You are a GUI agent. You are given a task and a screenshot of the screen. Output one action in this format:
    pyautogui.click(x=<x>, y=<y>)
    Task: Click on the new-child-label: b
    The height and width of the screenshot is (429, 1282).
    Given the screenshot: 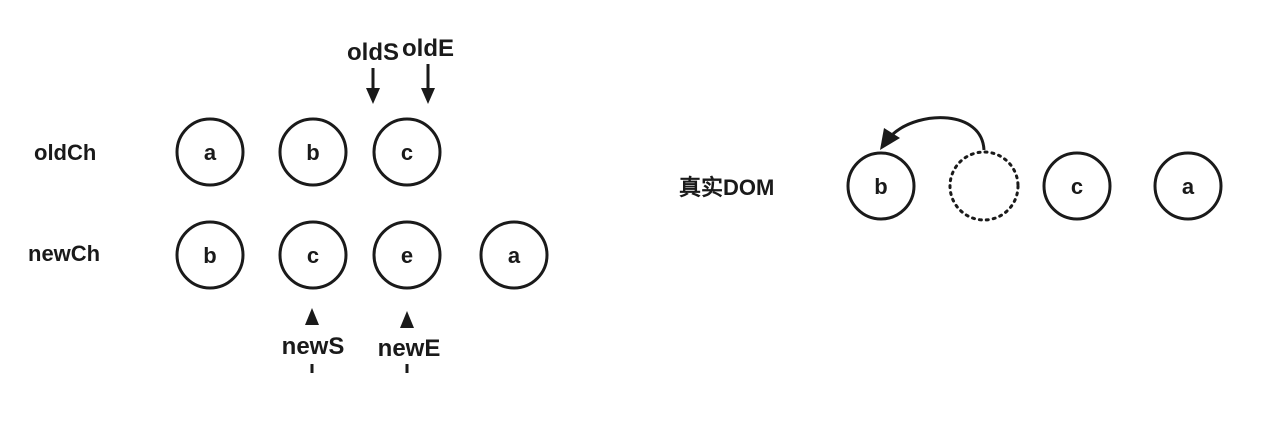 What is the action you would take?
    pyautogui.click(x=209, y=255)
    